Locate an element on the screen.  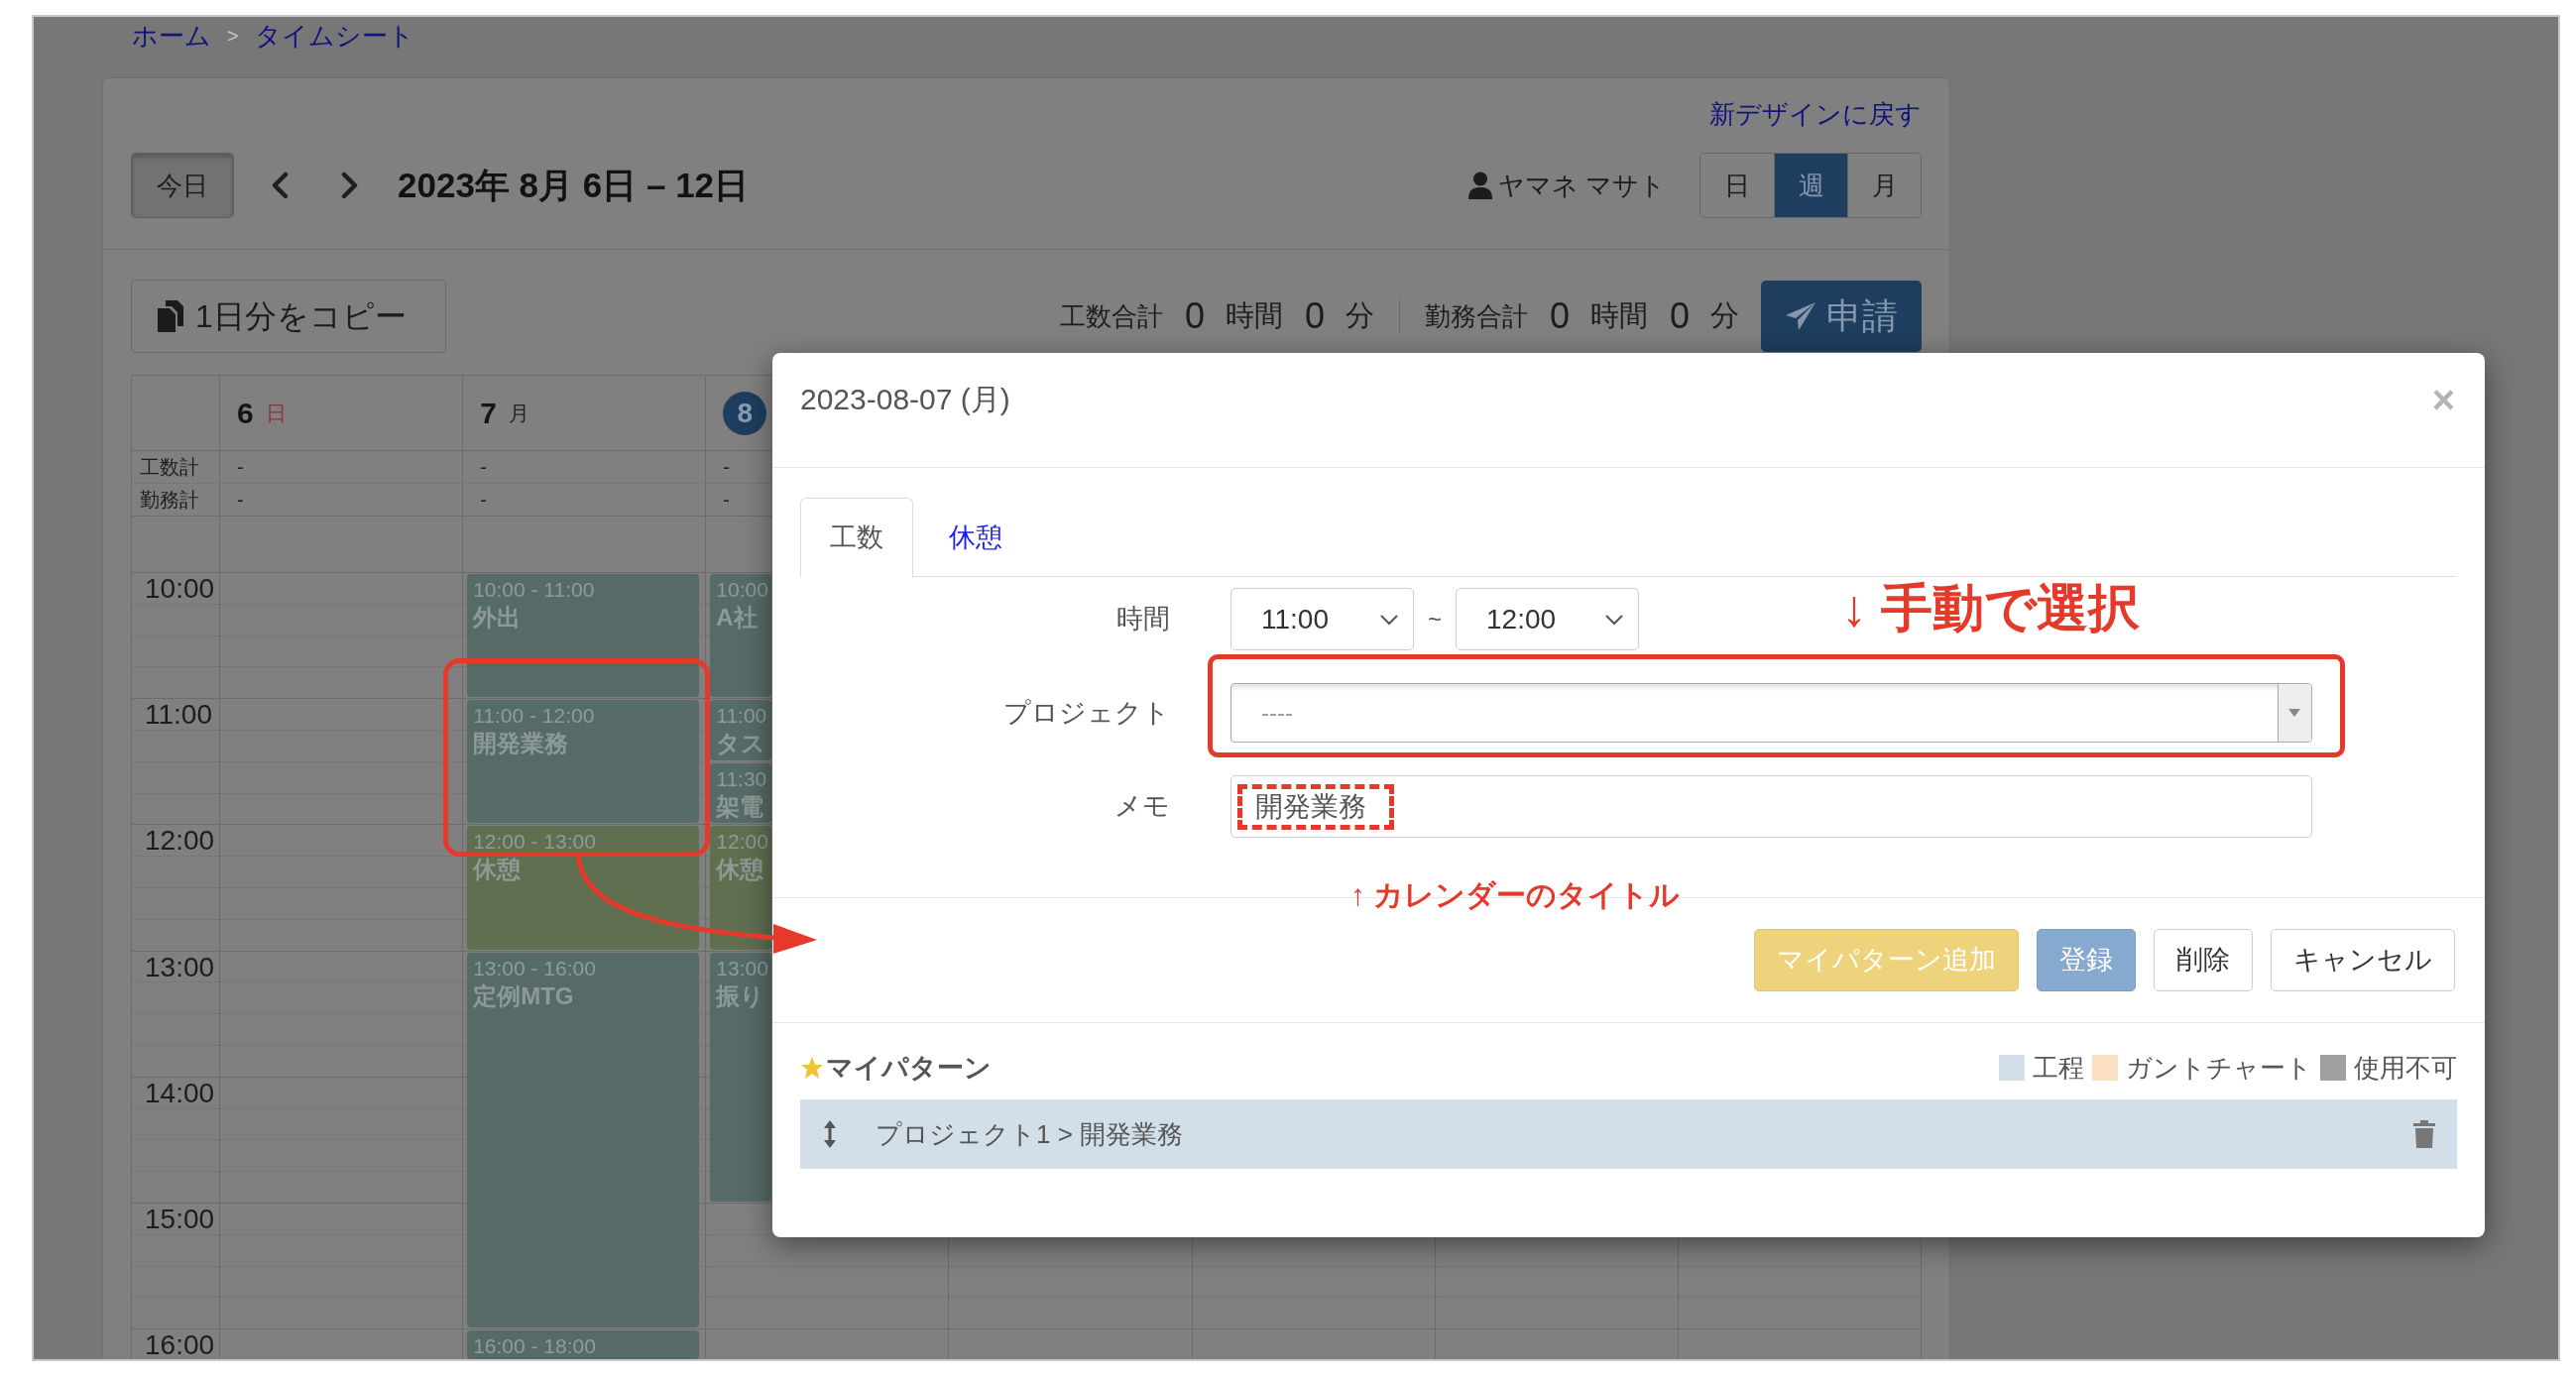
hour-label: 10:00 is located at coordinates (180, 589).